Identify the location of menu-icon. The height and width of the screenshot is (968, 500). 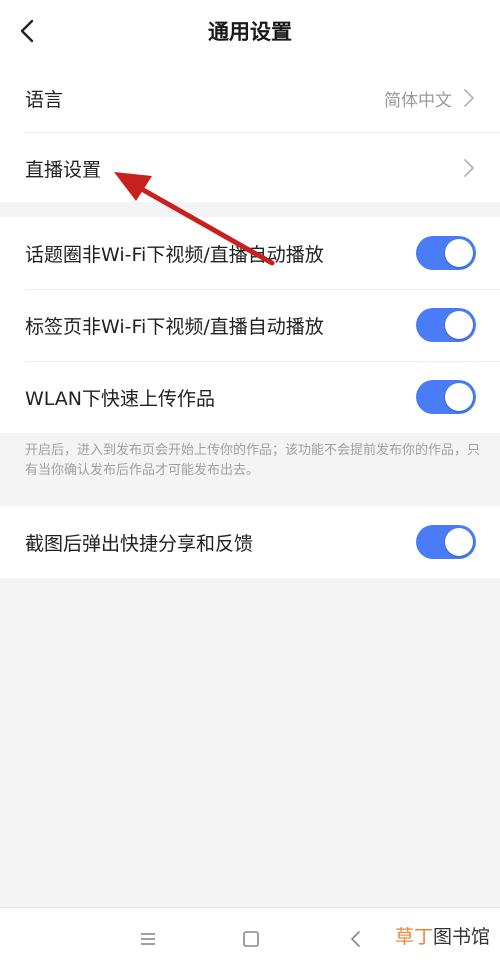
(148, 939).